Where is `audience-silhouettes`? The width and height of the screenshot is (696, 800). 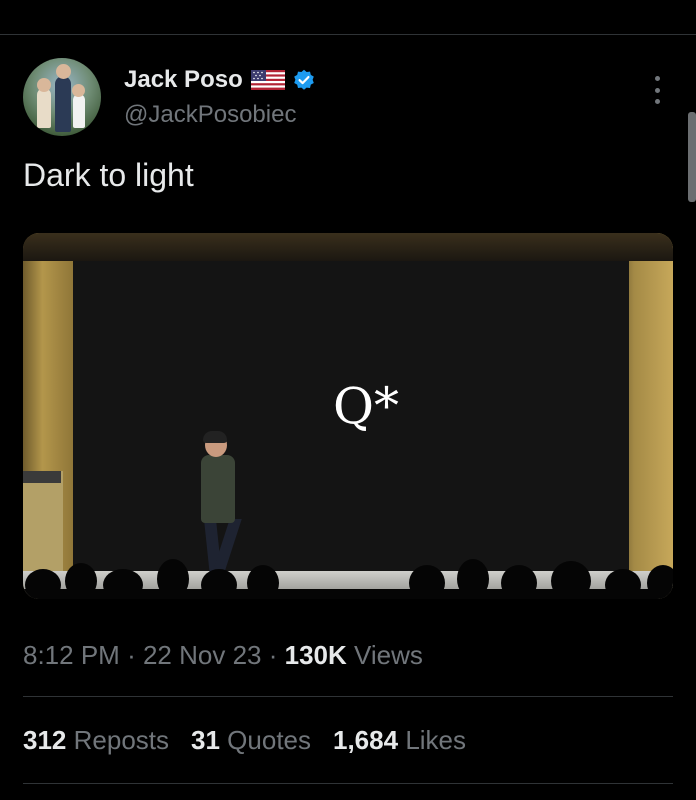
audience-silhouettes is located at coordinates (348, 579).